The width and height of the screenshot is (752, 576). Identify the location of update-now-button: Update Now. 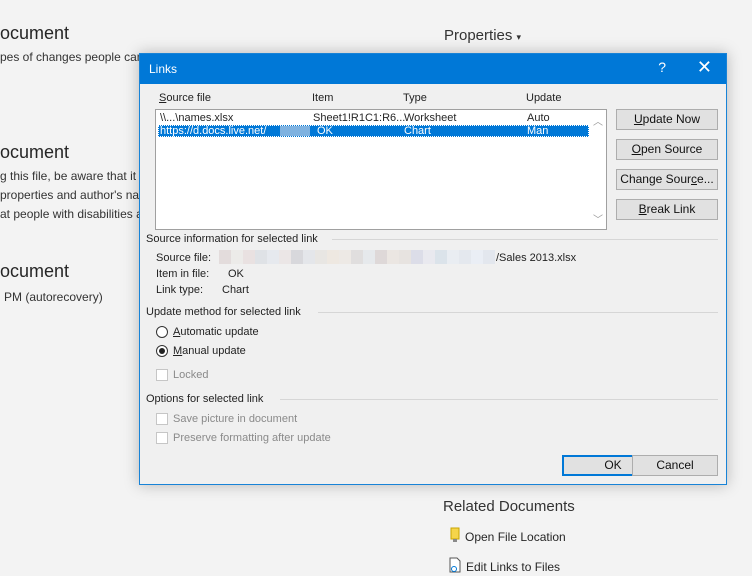
(667, 119).